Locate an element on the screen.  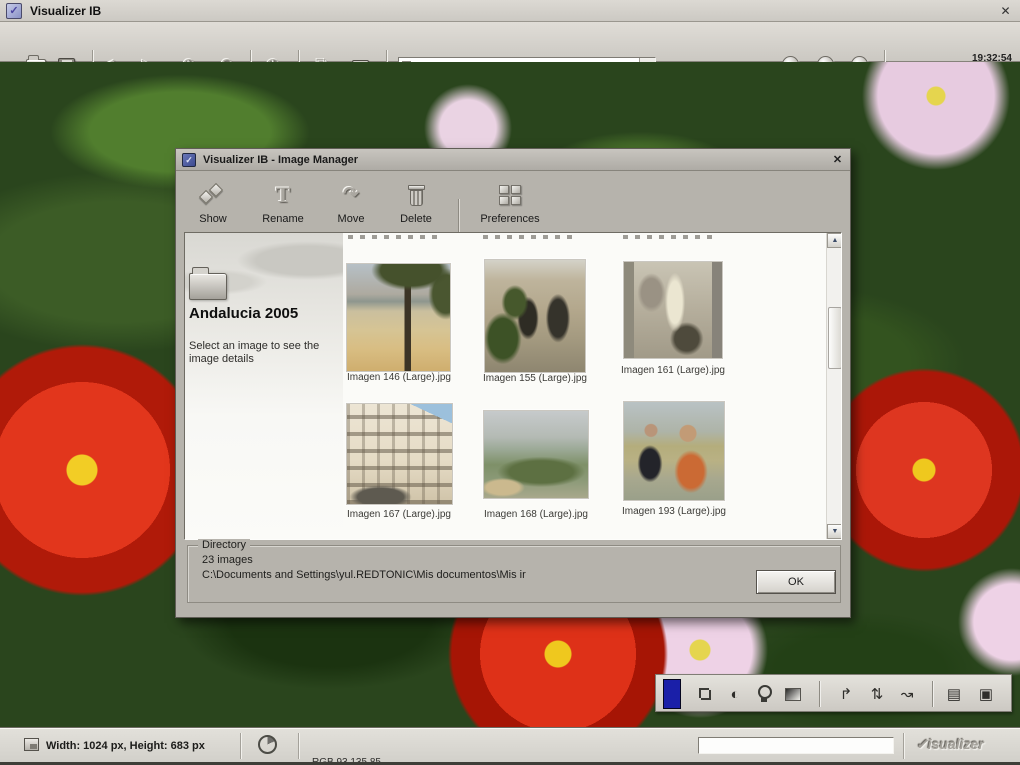
dialog-toolbar: Show T Rename ↷ Move Delete Preferences is located at coordinates (513, 208).